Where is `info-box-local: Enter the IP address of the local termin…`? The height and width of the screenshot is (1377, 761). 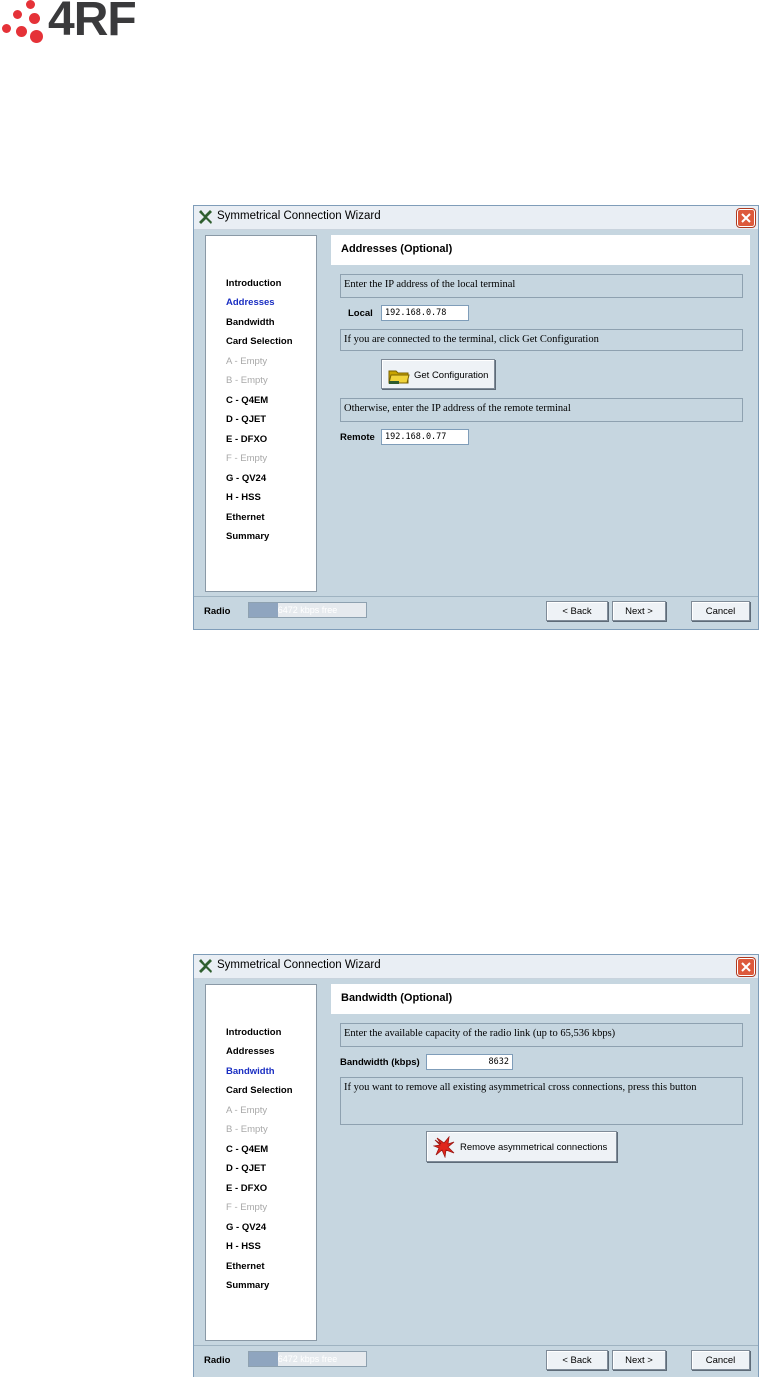
info-box-local: Enter the IP address of the local termin… is located at coordinates (541, 286).